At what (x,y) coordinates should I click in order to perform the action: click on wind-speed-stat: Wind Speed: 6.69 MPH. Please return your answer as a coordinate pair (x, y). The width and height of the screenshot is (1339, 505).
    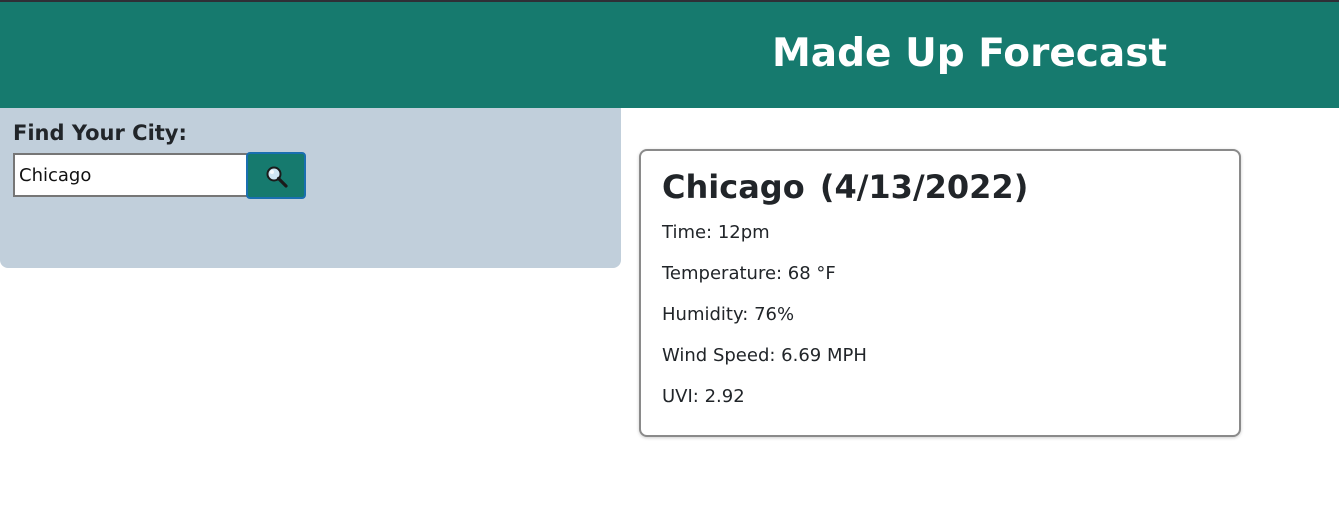
    Looking at the image, I should click on (764, 355).